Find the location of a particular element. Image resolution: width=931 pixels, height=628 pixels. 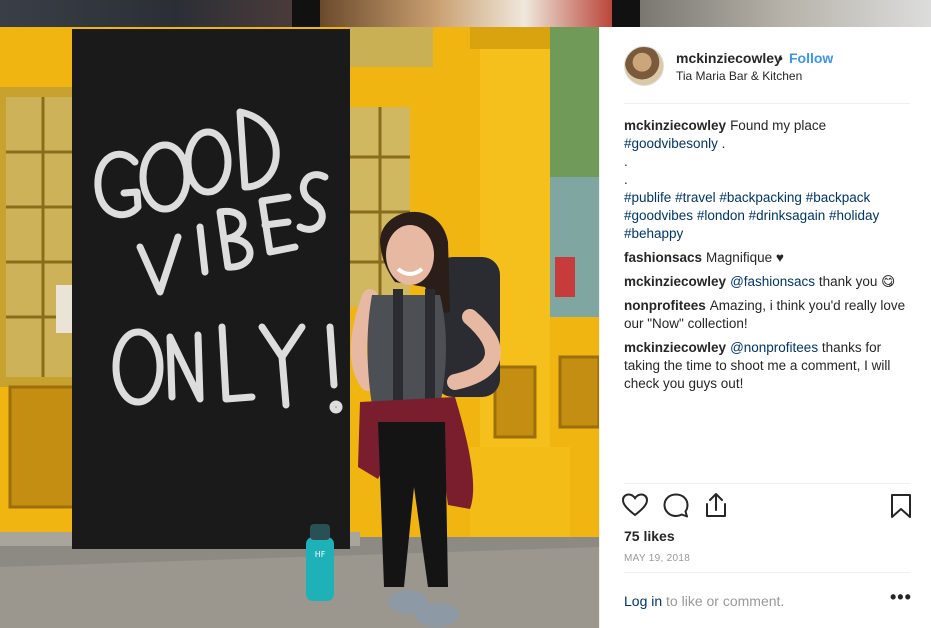

comment-username: fashionsacs is located at coordinates (663, 257).